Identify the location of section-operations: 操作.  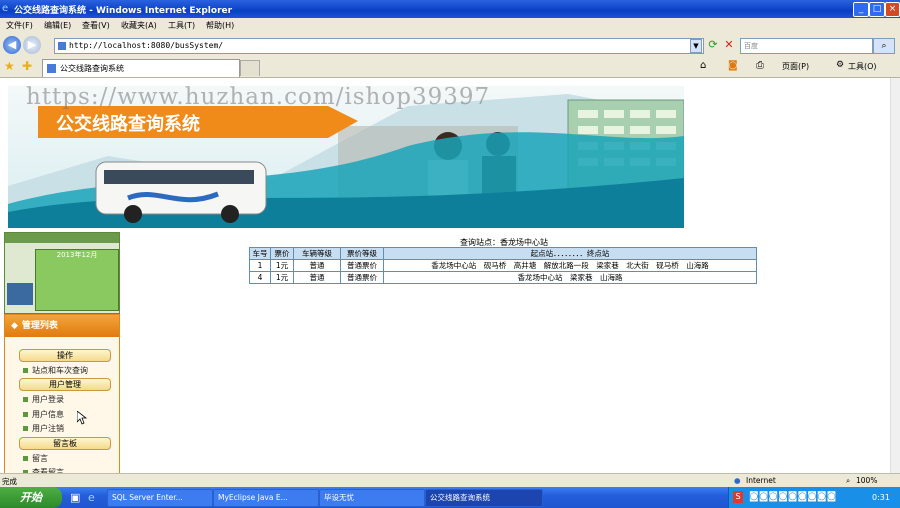
(65, 355).